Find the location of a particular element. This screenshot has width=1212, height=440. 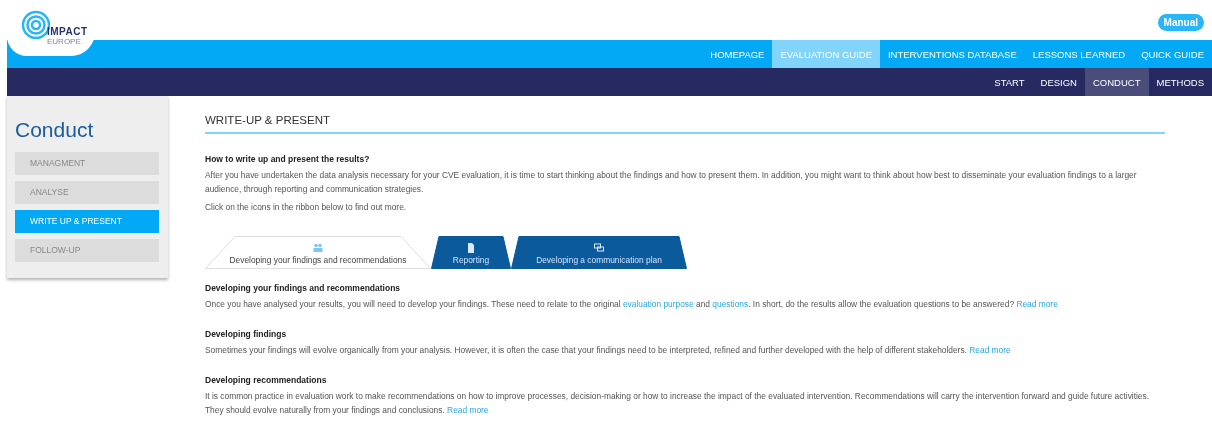

logo-subtitle: EUROPE is located at coordinates (64, 41).